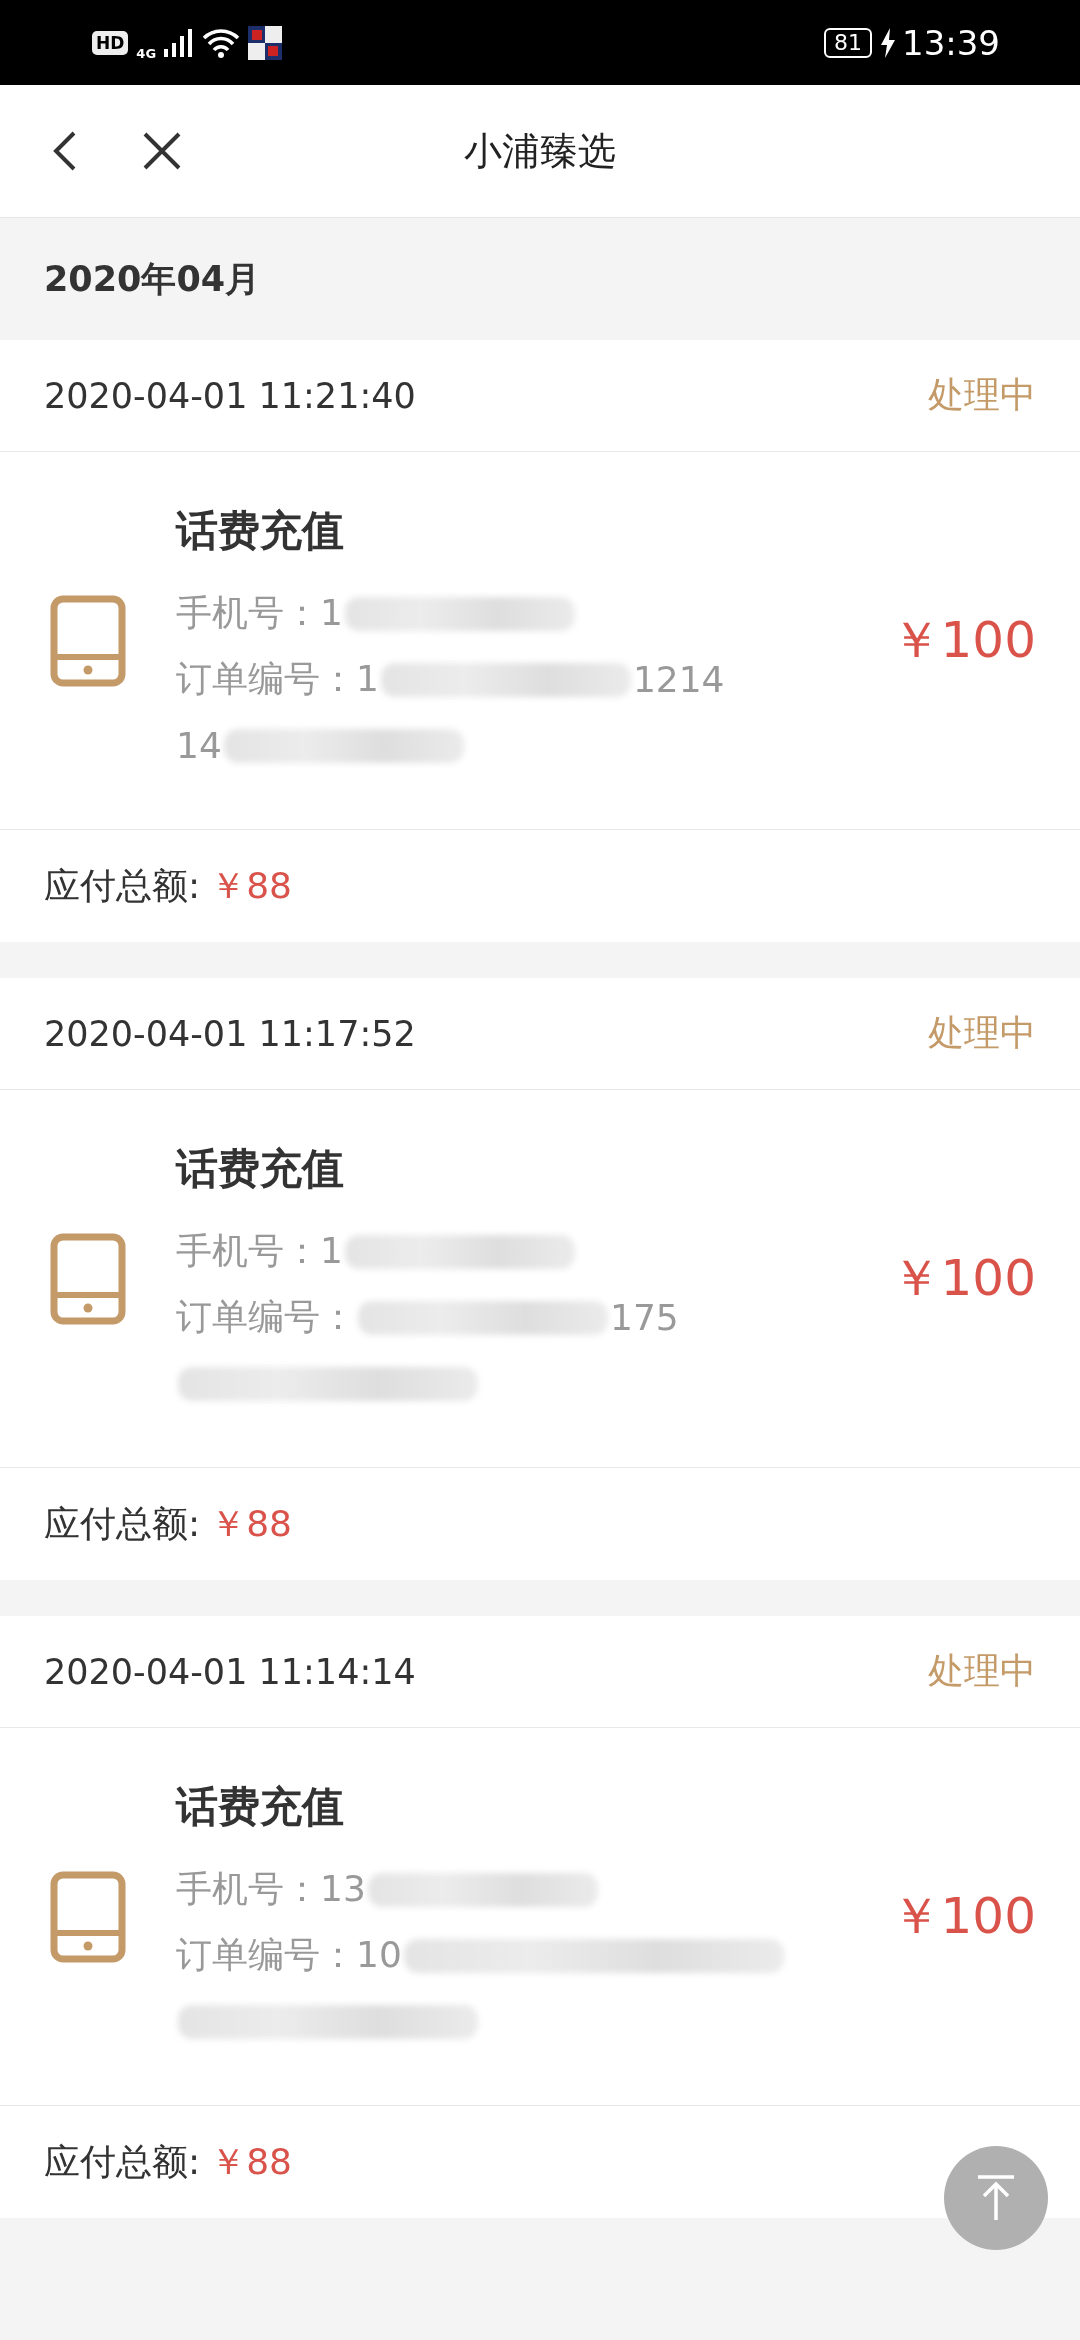  I want to click on wifi-icon, so click(221, 42).